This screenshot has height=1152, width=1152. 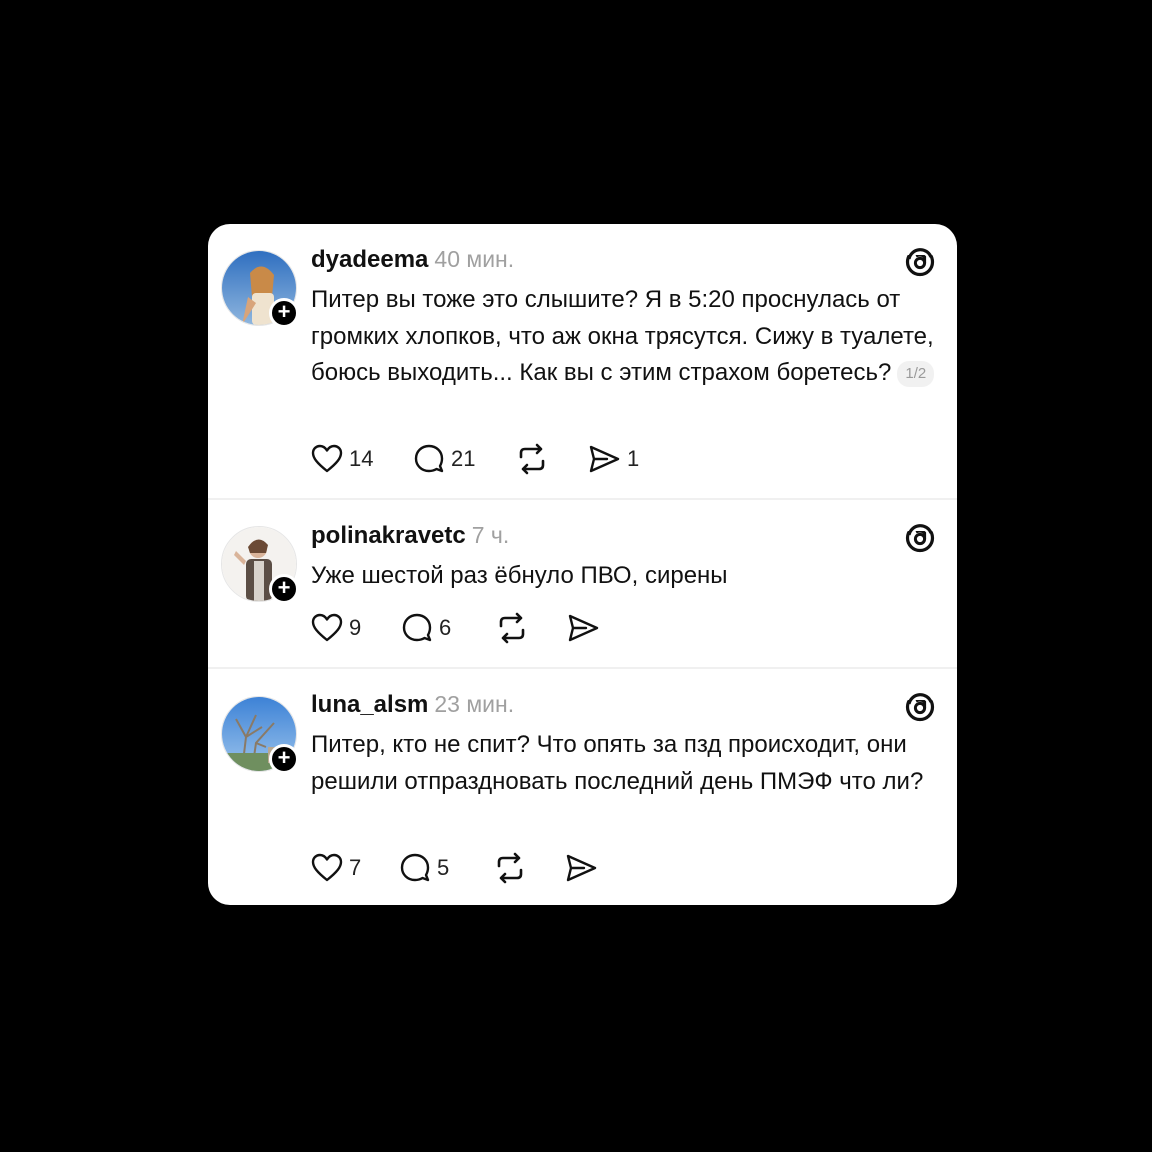 I want to click on timestamp: 40 мин., so click(x=474, y=259).